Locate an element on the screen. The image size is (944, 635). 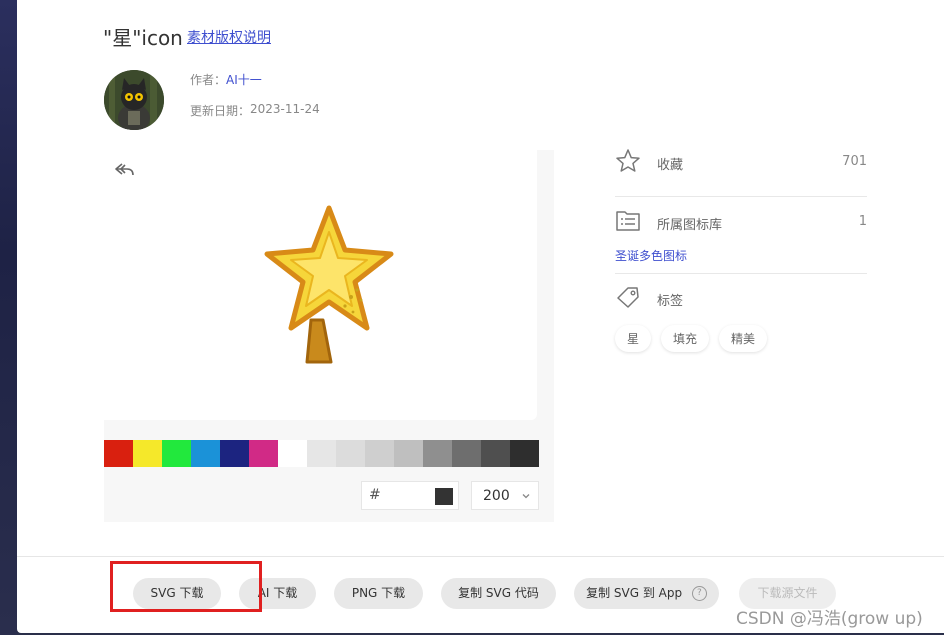
watermark: CSDN @冯浩(grow up) is located at coordinates (829, 619).